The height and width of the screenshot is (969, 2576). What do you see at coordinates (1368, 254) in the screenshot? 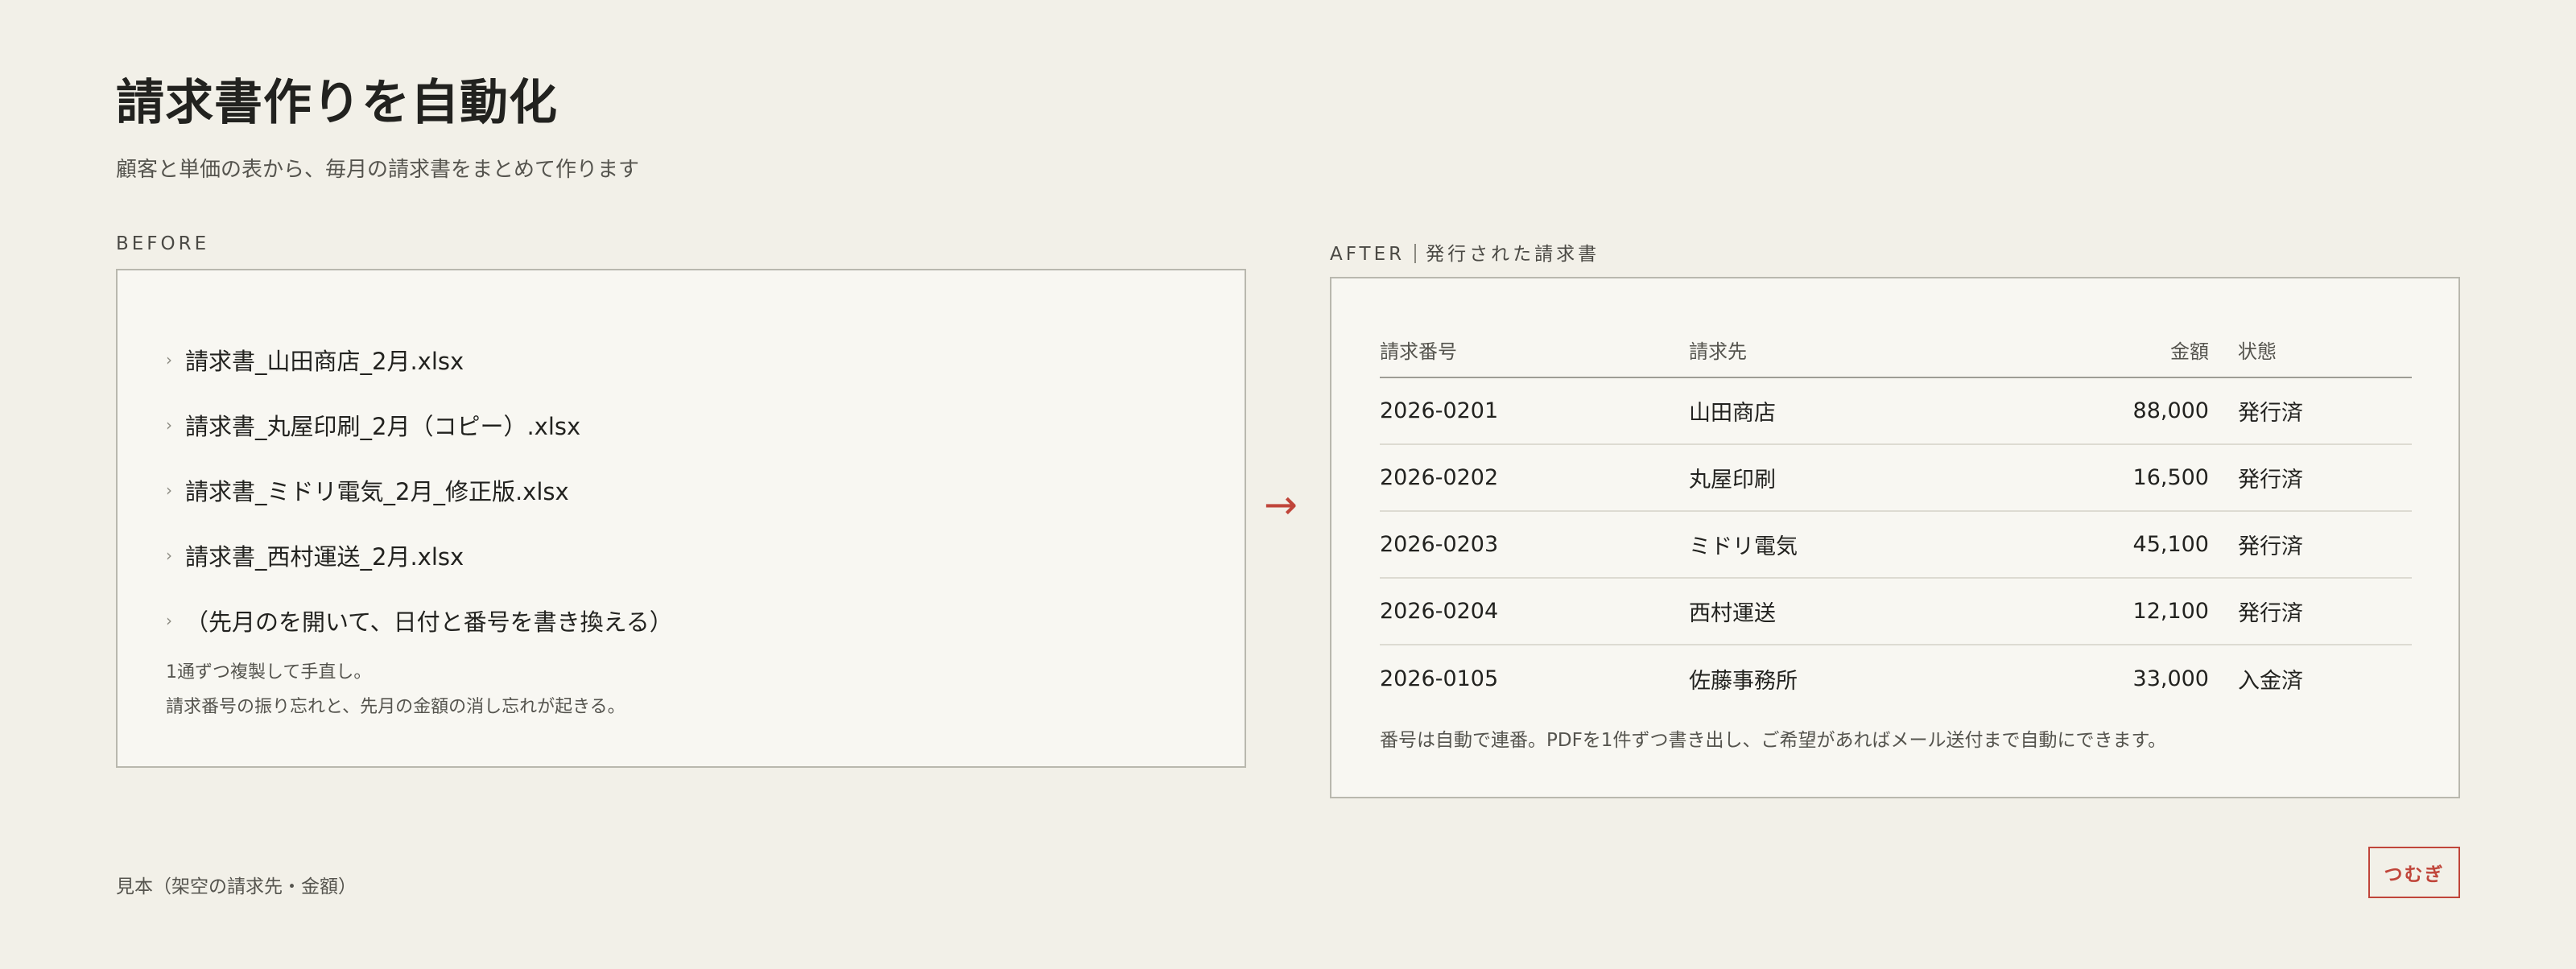
I see `after-label-text: AFTER` at bounding box center [1368, 254].